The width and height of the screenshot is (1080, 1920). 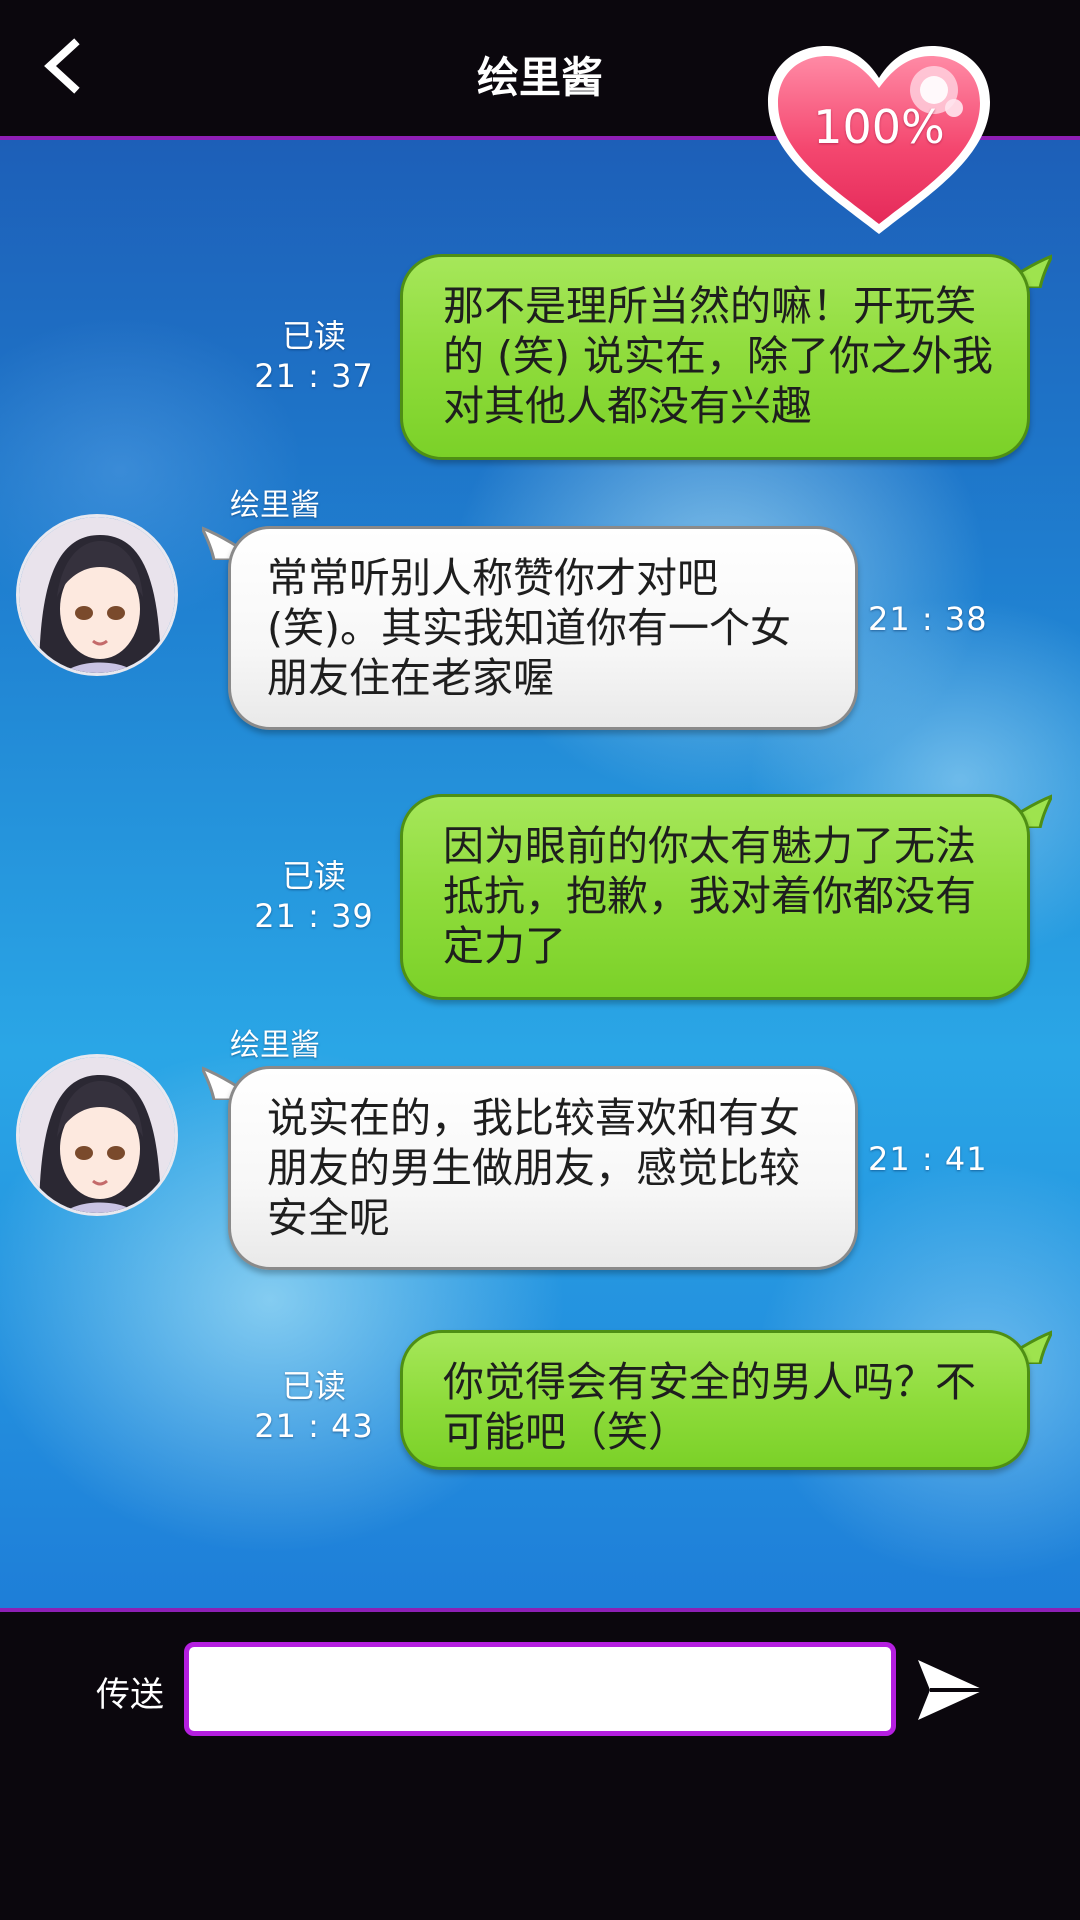 I want to click on her-message-bubble: 常常听别人称赞你才对吧 (笑)。其实我知道你有一个女朋友住在老家喔, so click(x=543, y=628).